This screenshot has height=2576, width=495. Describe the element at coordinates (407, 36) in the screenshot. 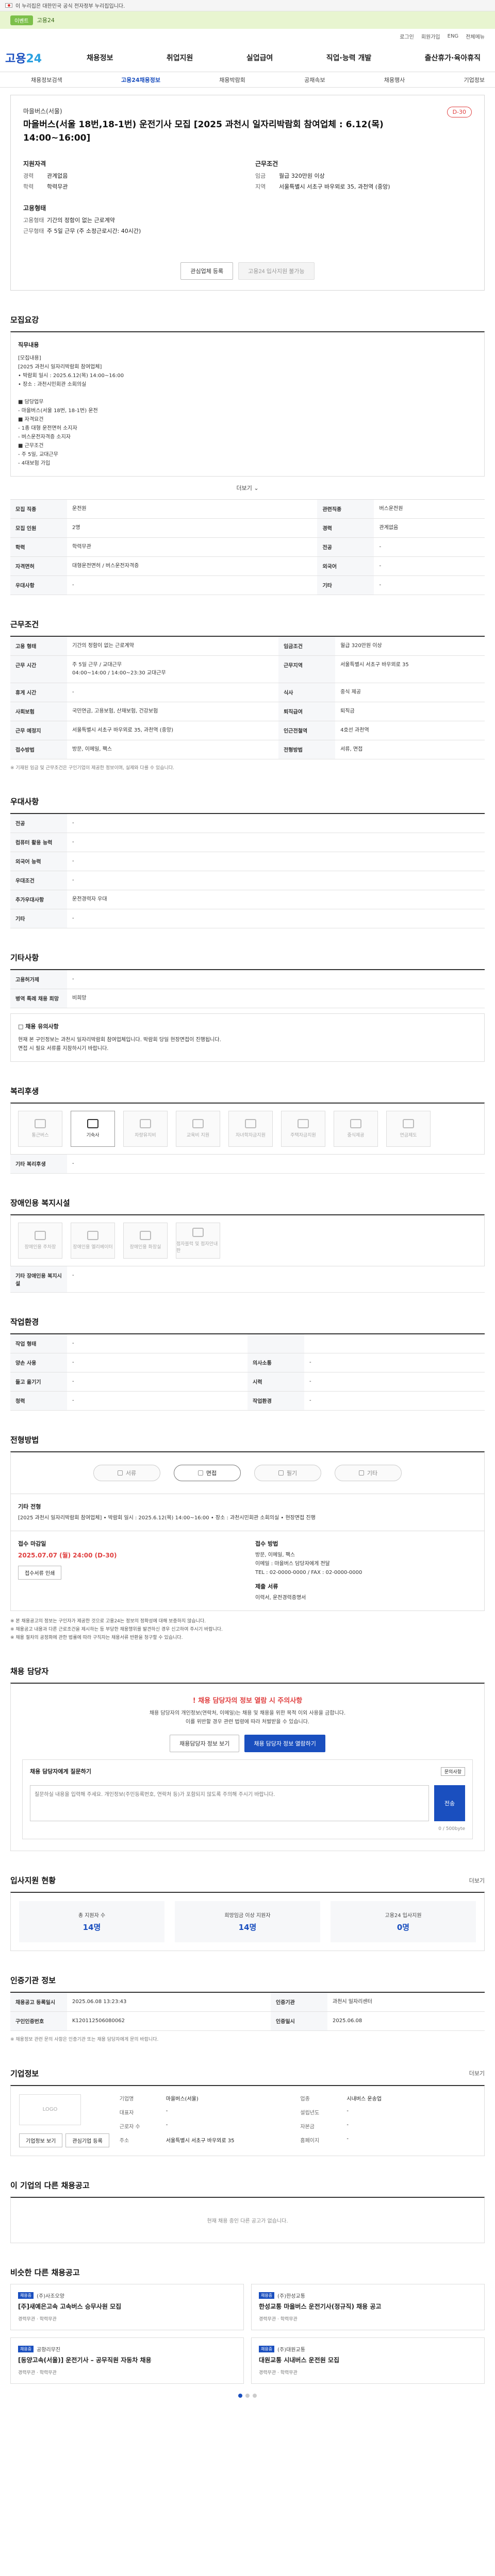

I see `util-login: 로그인` at that location.